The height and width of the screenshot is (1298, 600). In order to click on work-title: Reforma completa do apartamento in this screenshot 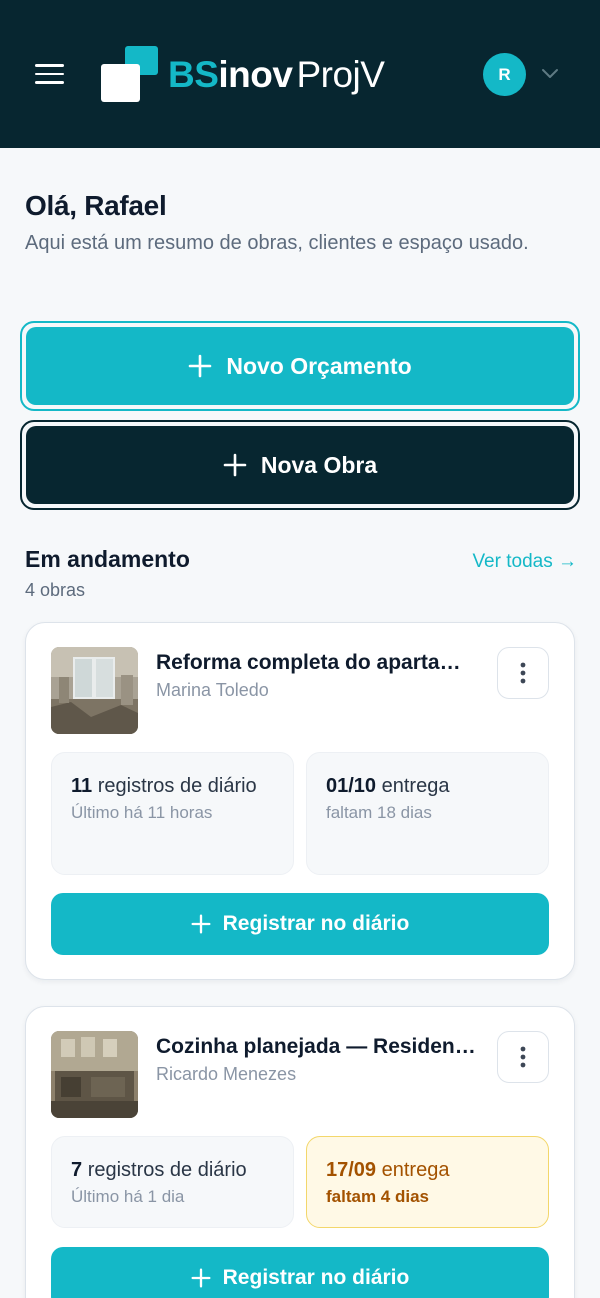, I will do `click(316, 662)`.